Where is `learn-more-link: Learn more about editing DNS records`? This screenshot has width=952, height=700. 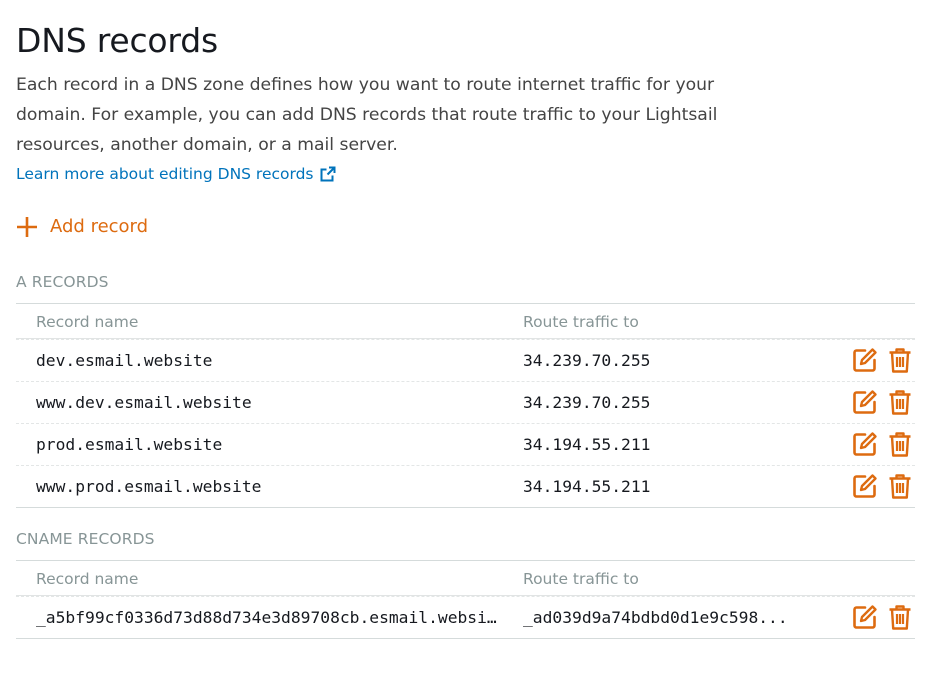
learn-more-link: Learn more about editing DNS records is located at coordinates (176, 174).